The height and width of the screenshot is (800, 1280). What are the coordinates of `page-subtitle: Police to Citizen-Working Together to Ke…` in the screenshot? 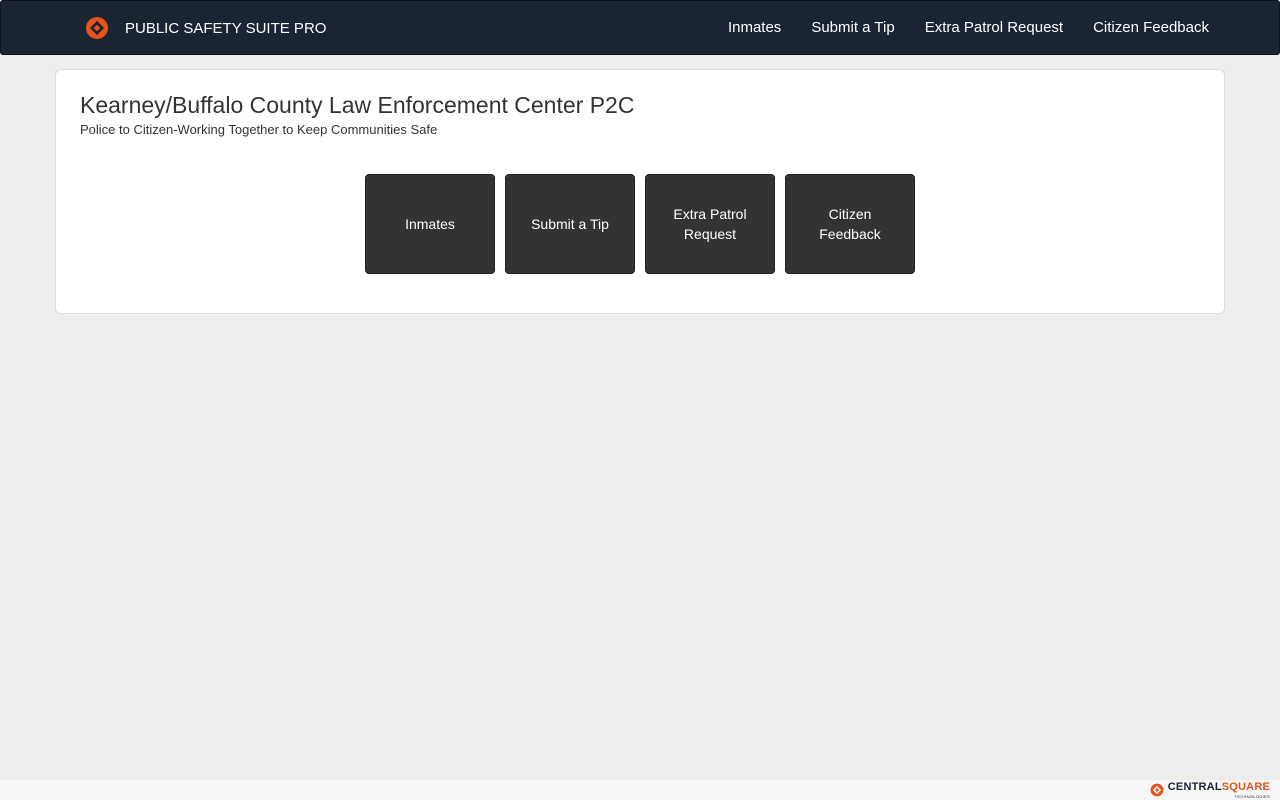 It's located at (259, 129).